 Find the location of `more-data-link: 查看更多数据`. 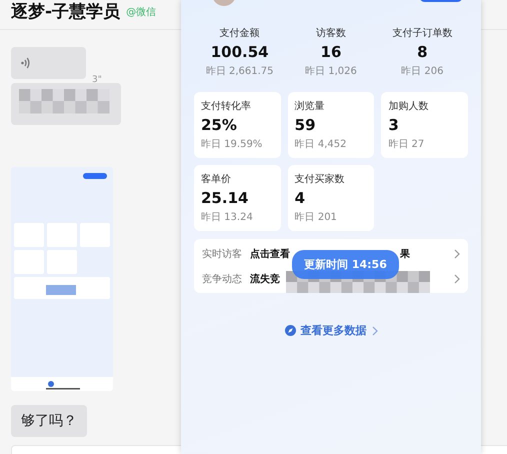

more-data-link: 查看更多数据 is located at coordinates (331, 330).